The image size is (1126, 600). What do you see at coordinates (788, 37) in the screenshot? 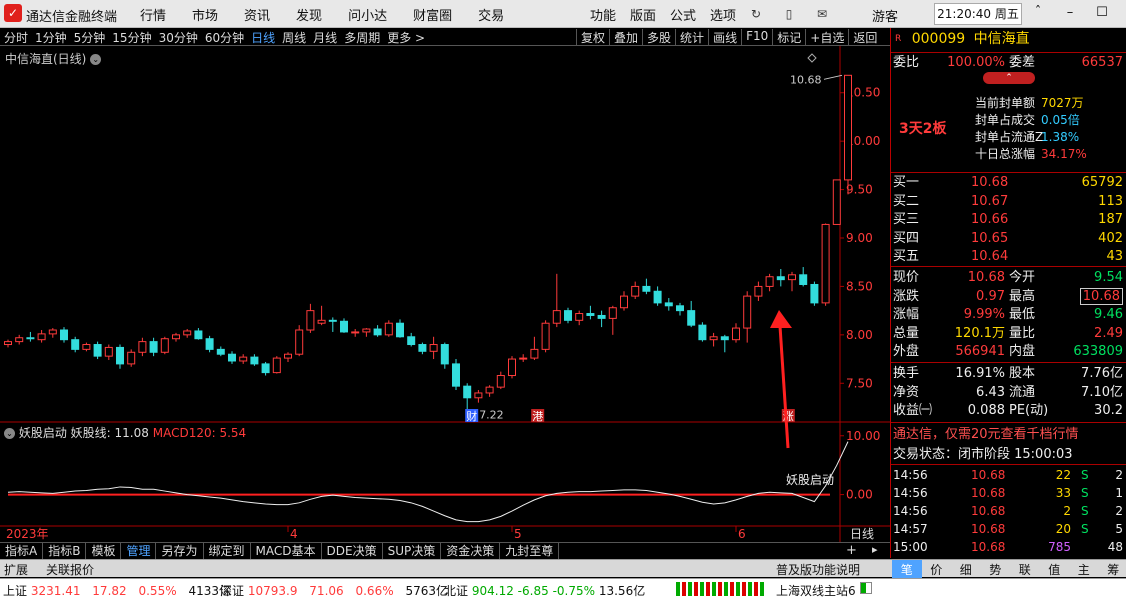
I see `chart-tool-button: 标记` at bounding box center [788, 37].